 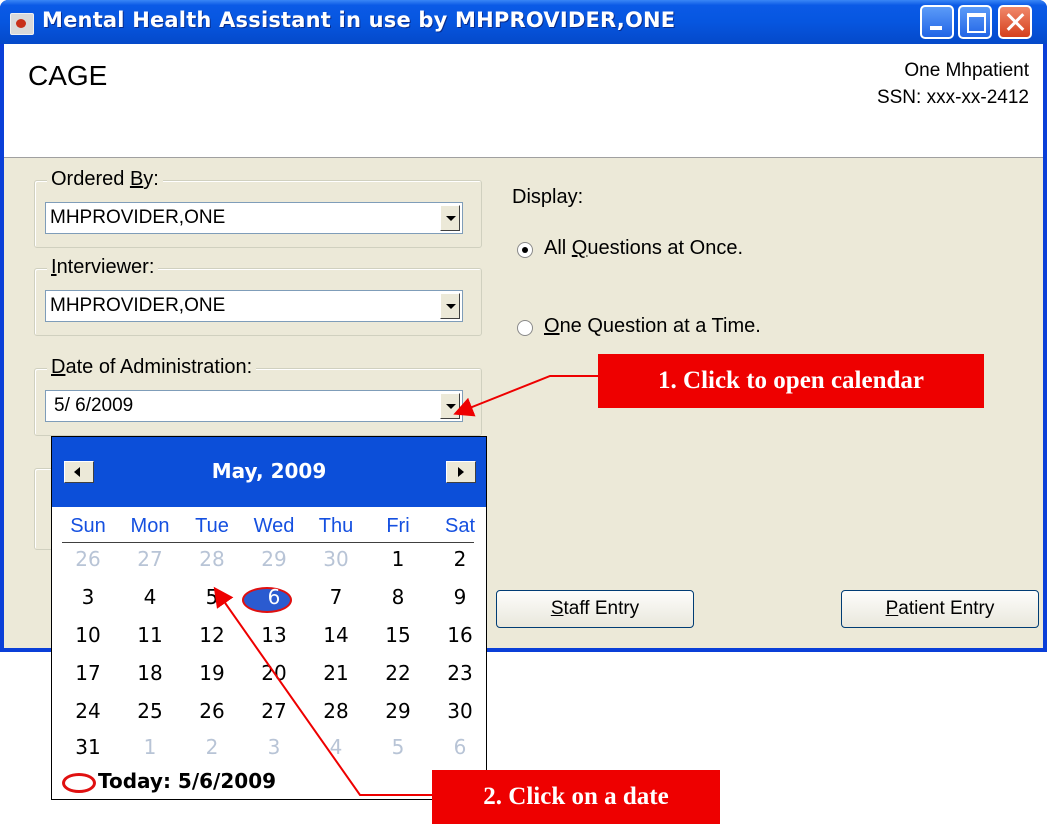 I want to click on weekday-header: Fri, so click(x=398, y=526).